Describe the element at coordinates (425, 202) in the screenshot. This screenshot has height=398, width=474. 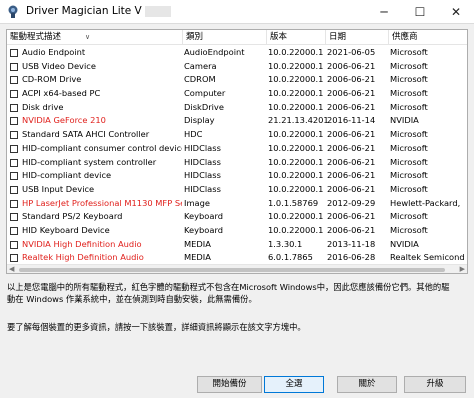
I see `driver-vendor: Hewlett-Packard,` at that location.